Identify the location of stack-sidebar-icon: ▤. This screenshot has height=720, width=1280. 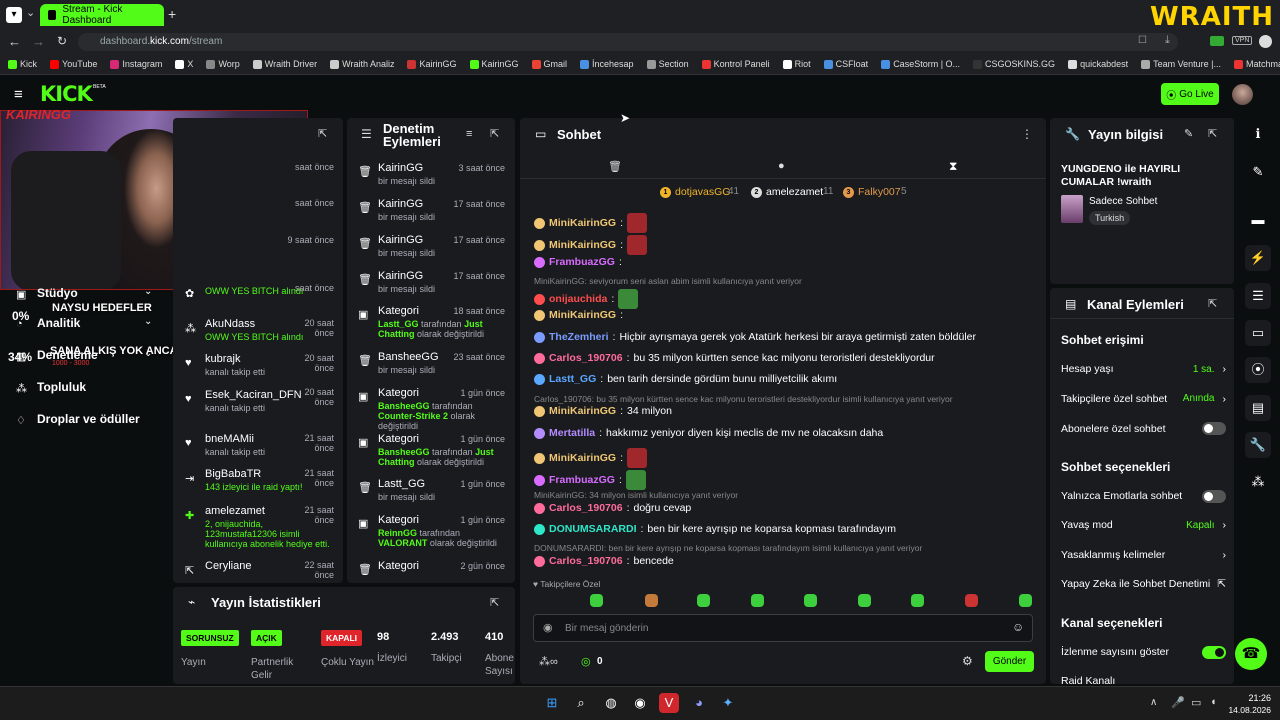
(1258, 408).